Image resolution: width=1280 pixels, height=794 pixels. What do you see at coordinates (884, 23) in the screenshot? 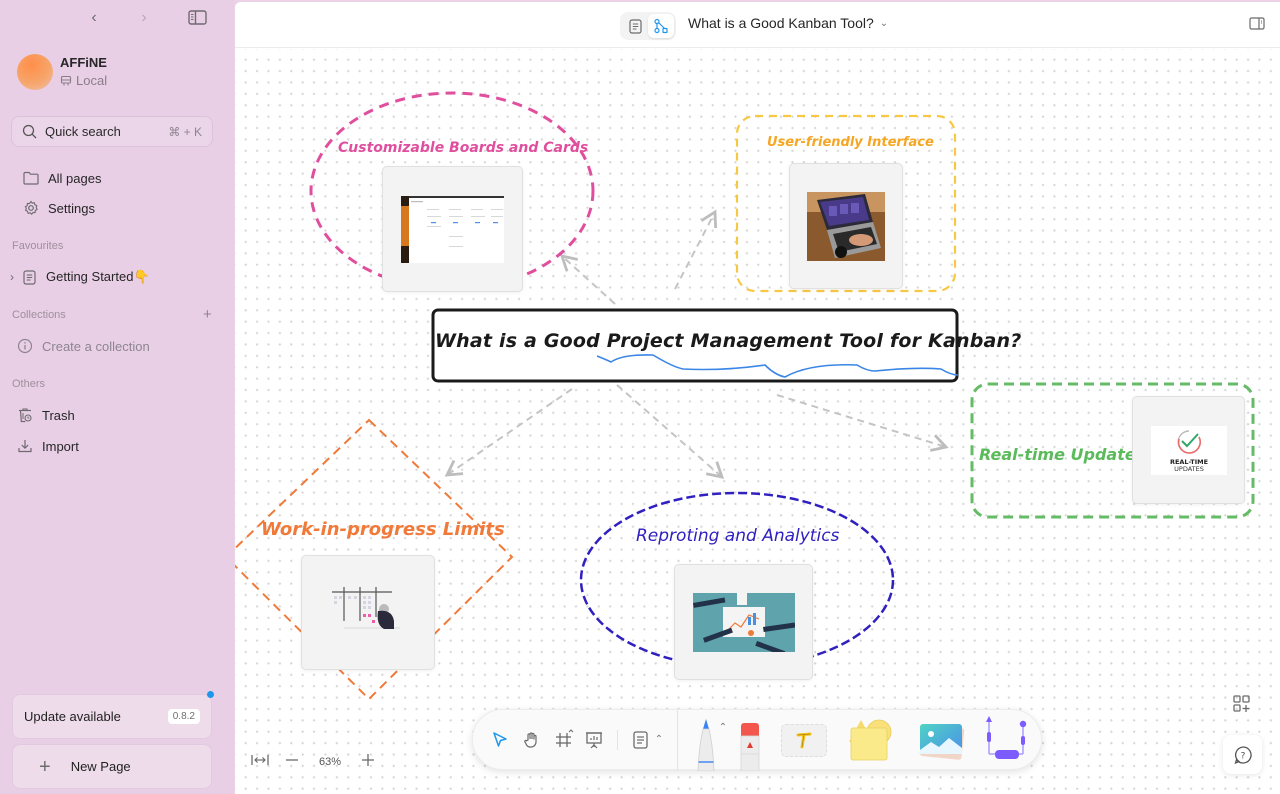
I see `chevron-down-icon: ⌄` at bounding box center [884, 23].